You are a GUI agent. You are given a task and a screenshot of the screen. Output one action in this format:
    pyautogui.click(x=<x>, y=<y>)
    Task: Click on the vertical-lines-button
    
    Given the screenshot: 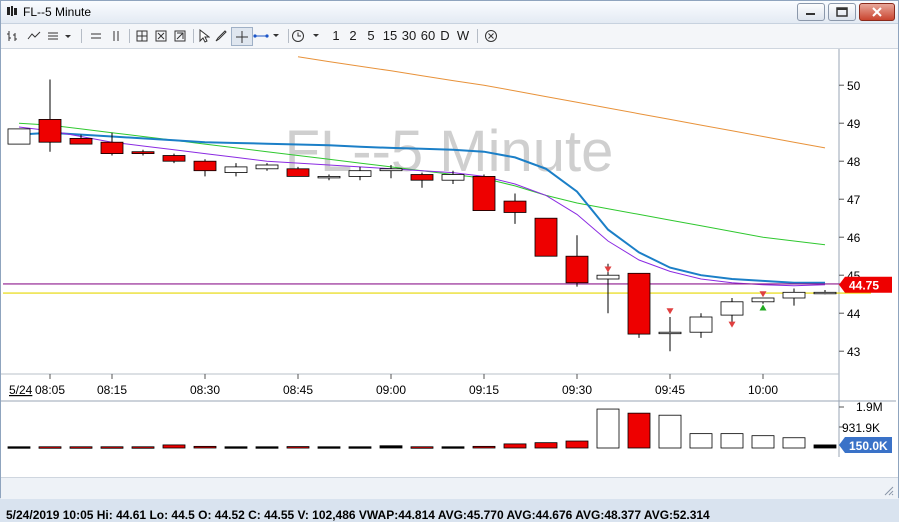 What is the action you would take?
    pyautogui.click(x=116, y=35)
    